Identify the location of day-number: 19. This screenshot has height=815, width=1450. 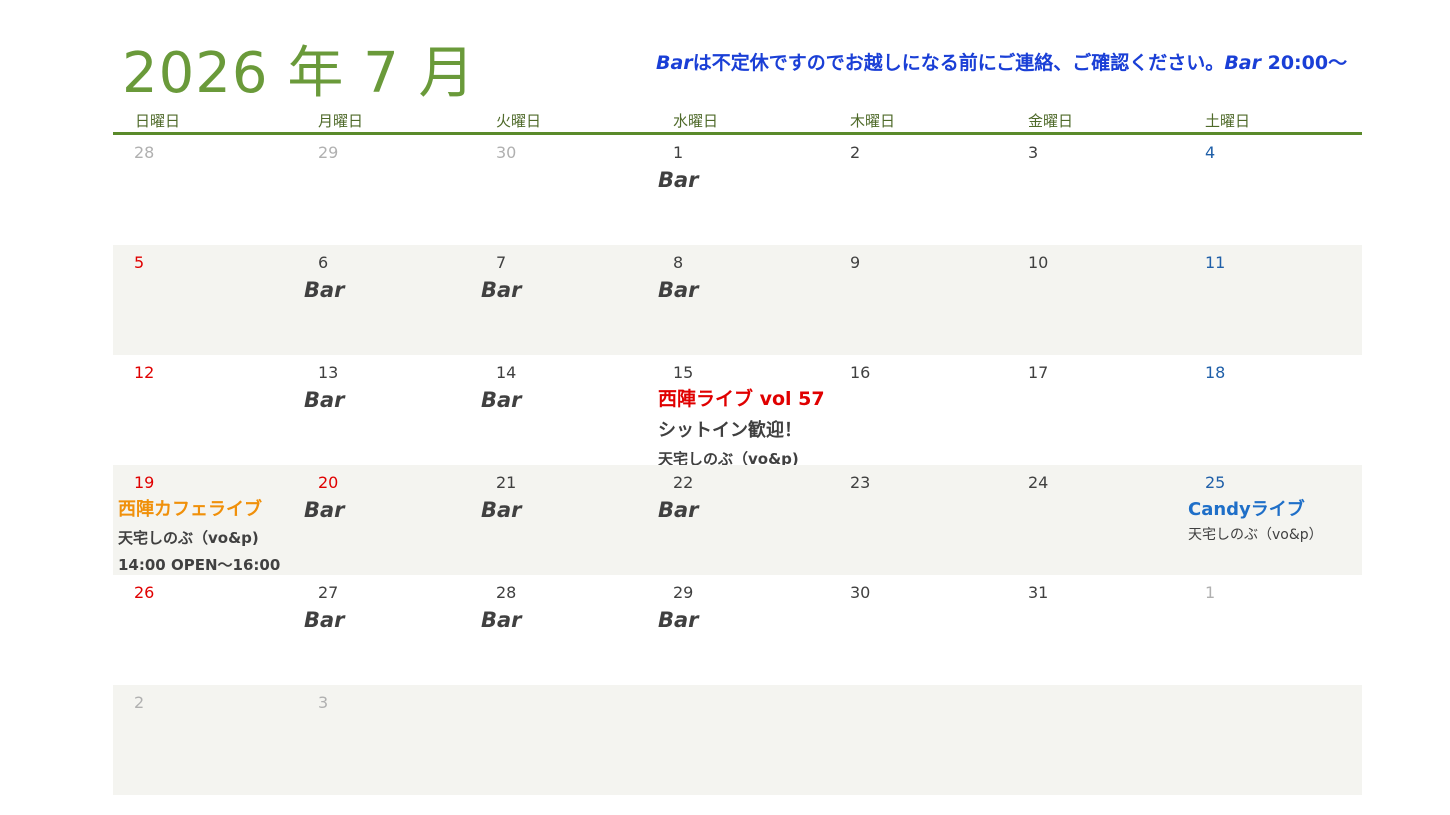
(144, 482).